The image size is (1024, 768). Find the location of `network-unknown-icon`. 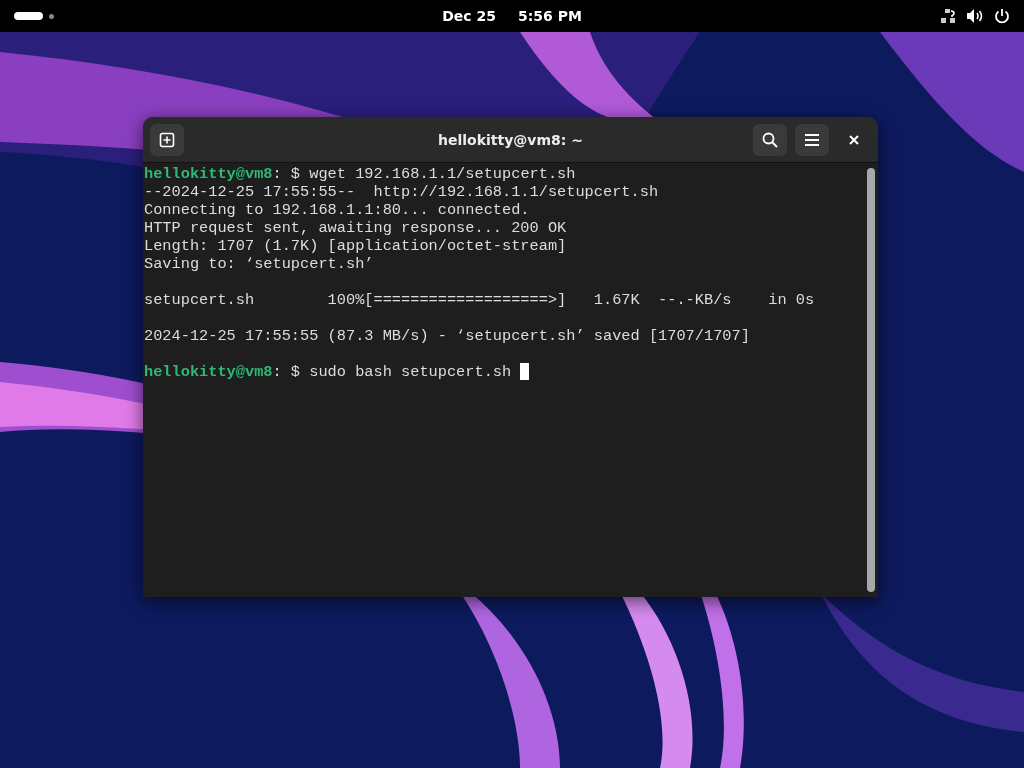

network-unknown-icon is located at coordinates (948, 16).